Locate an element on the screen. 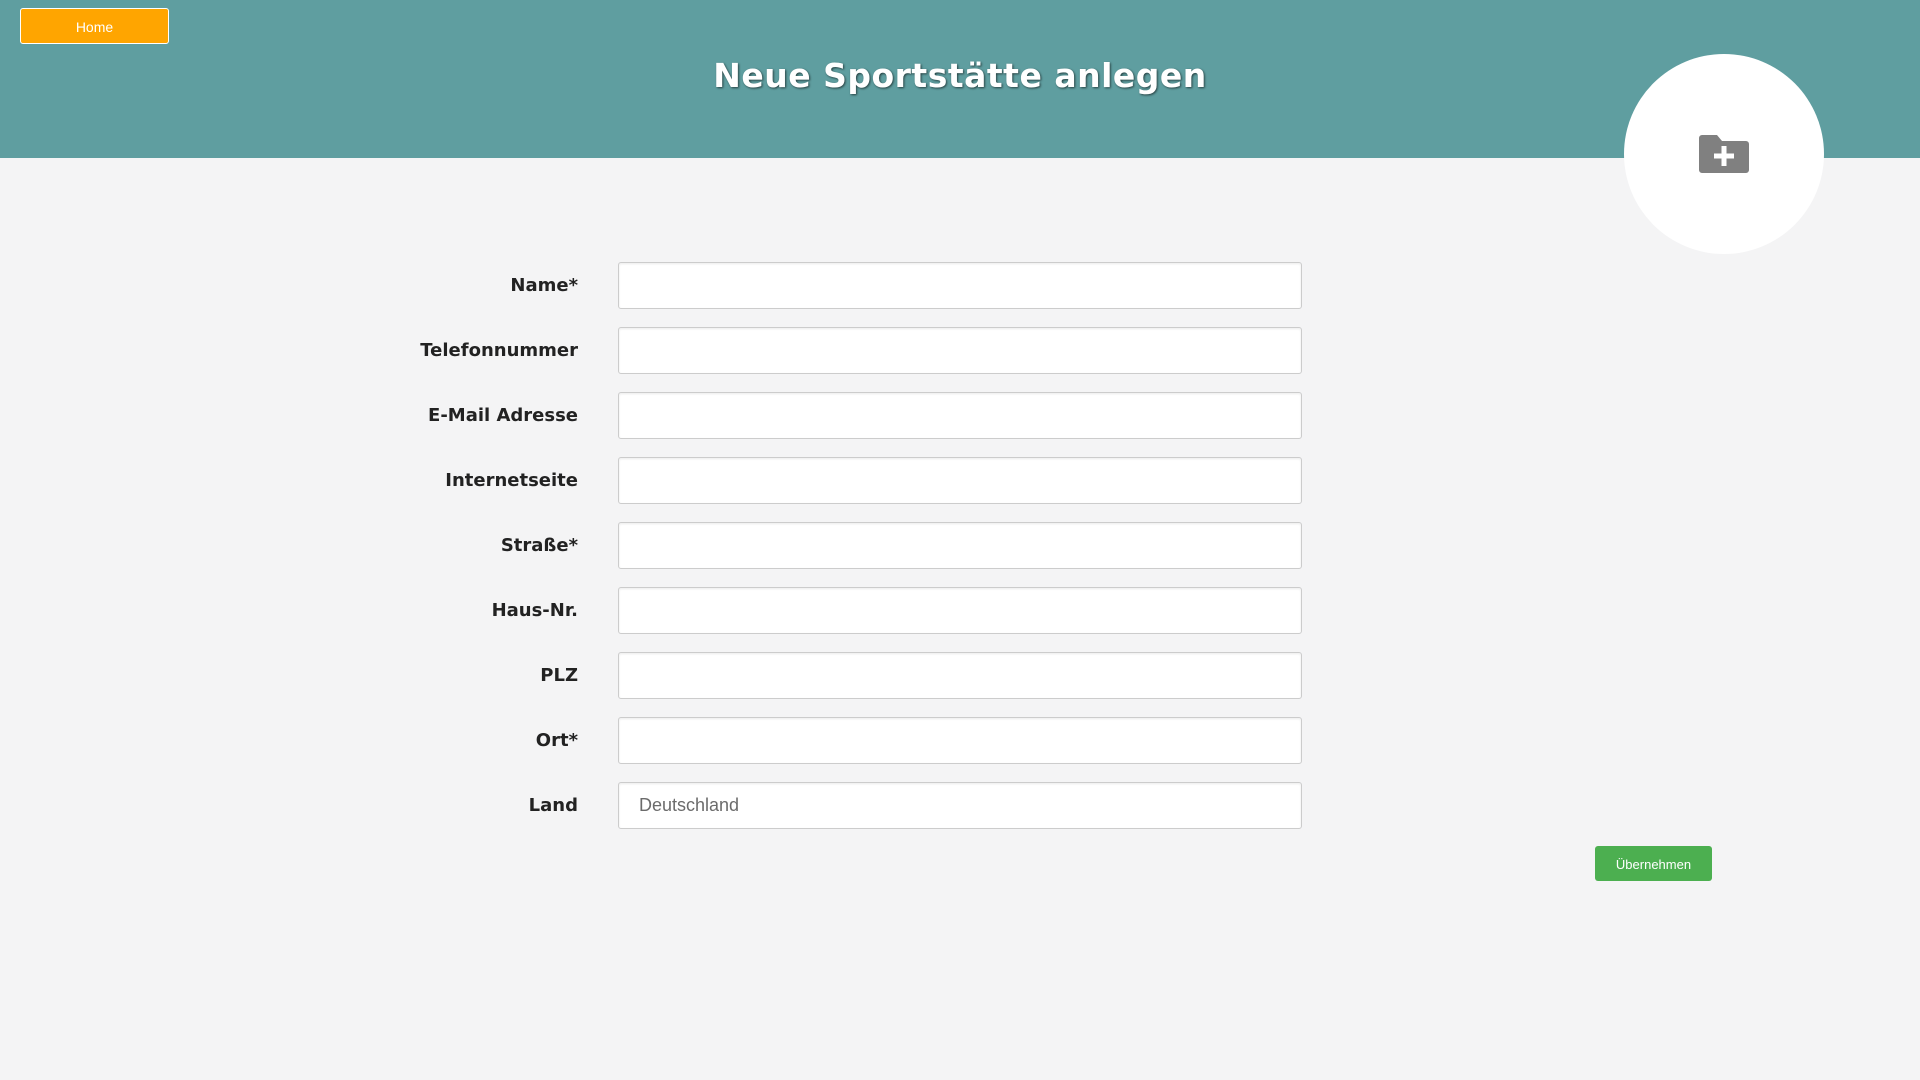 Image resolution: width=1920 pixels, height=1080 pixels. page-title: Neue Sportstätte anlegen is located at coordinates (960, 75).